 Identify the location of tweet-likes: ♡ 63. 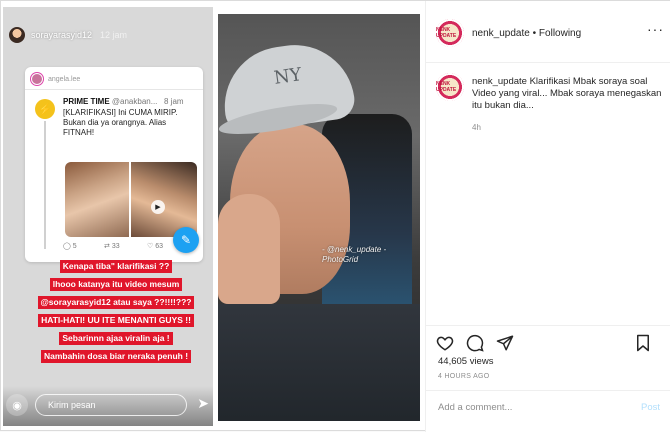
(154, 246).